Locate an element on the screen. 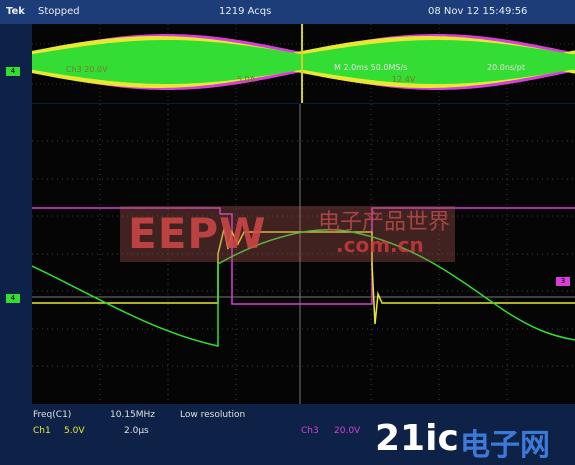 This screenshot has height=465, width=575. ch3-label: Ch3 is located at coordinates (310, 431).